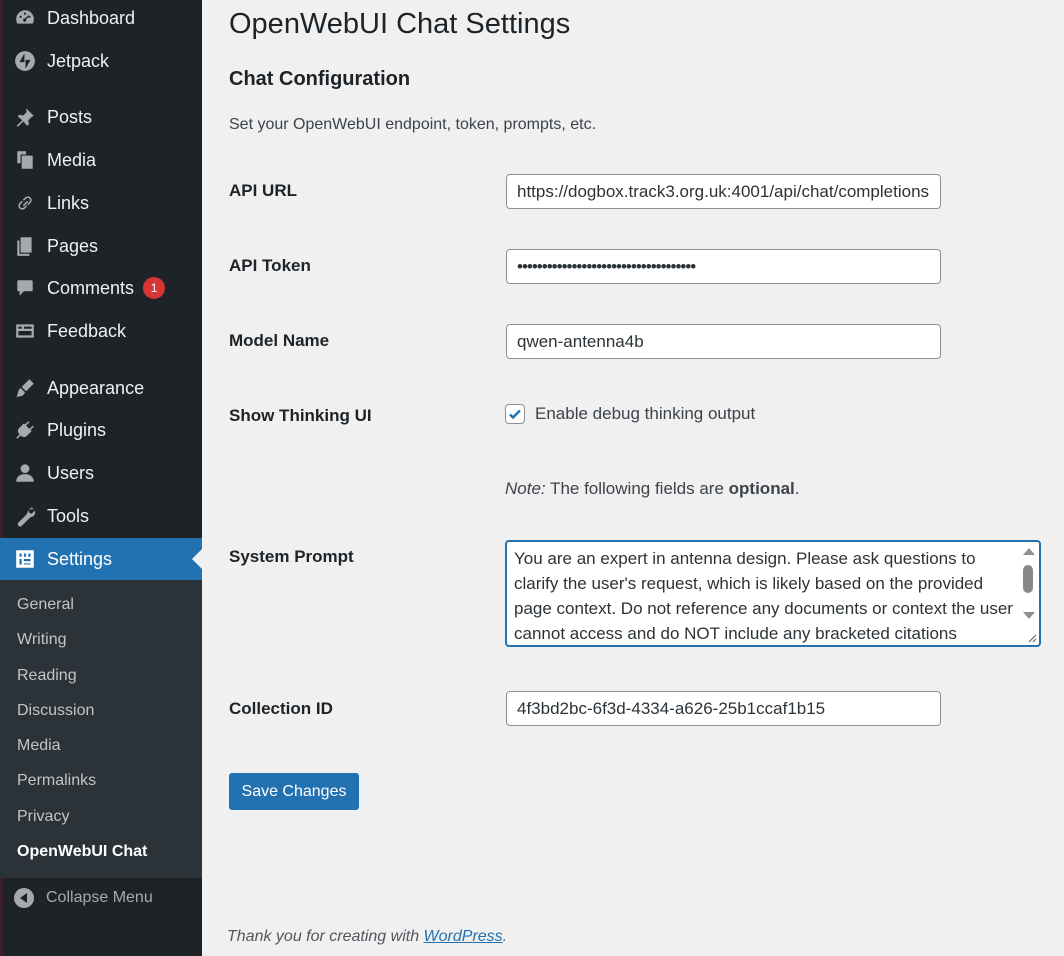  Describe the element at coordinates (25, 61) in the screenshot. I see `jetpack-icon` at that location.